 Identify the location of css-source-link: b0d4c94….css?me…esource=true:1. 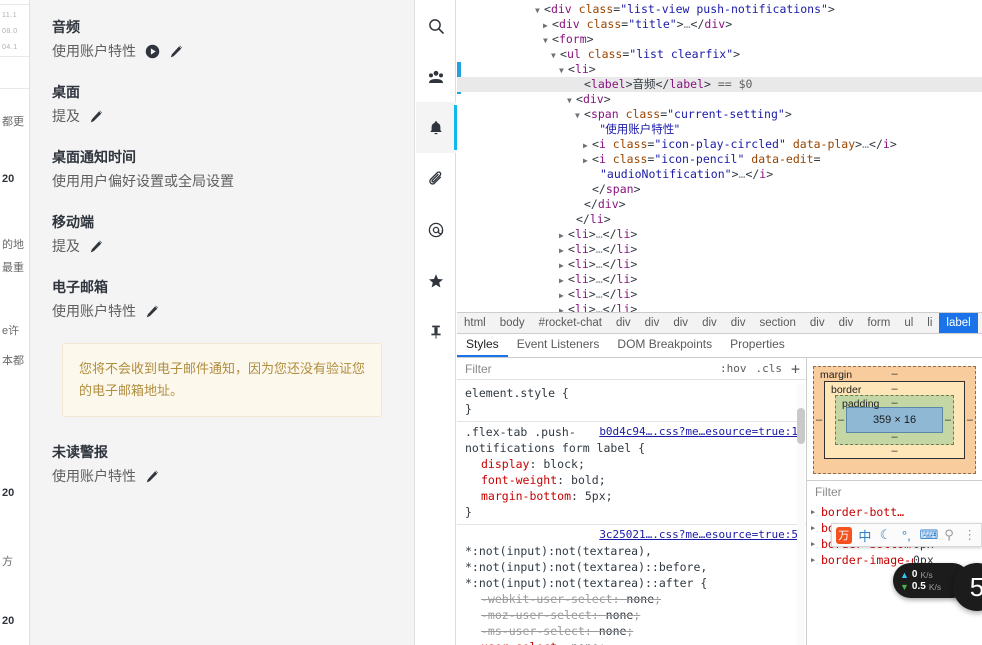
(698, 432).